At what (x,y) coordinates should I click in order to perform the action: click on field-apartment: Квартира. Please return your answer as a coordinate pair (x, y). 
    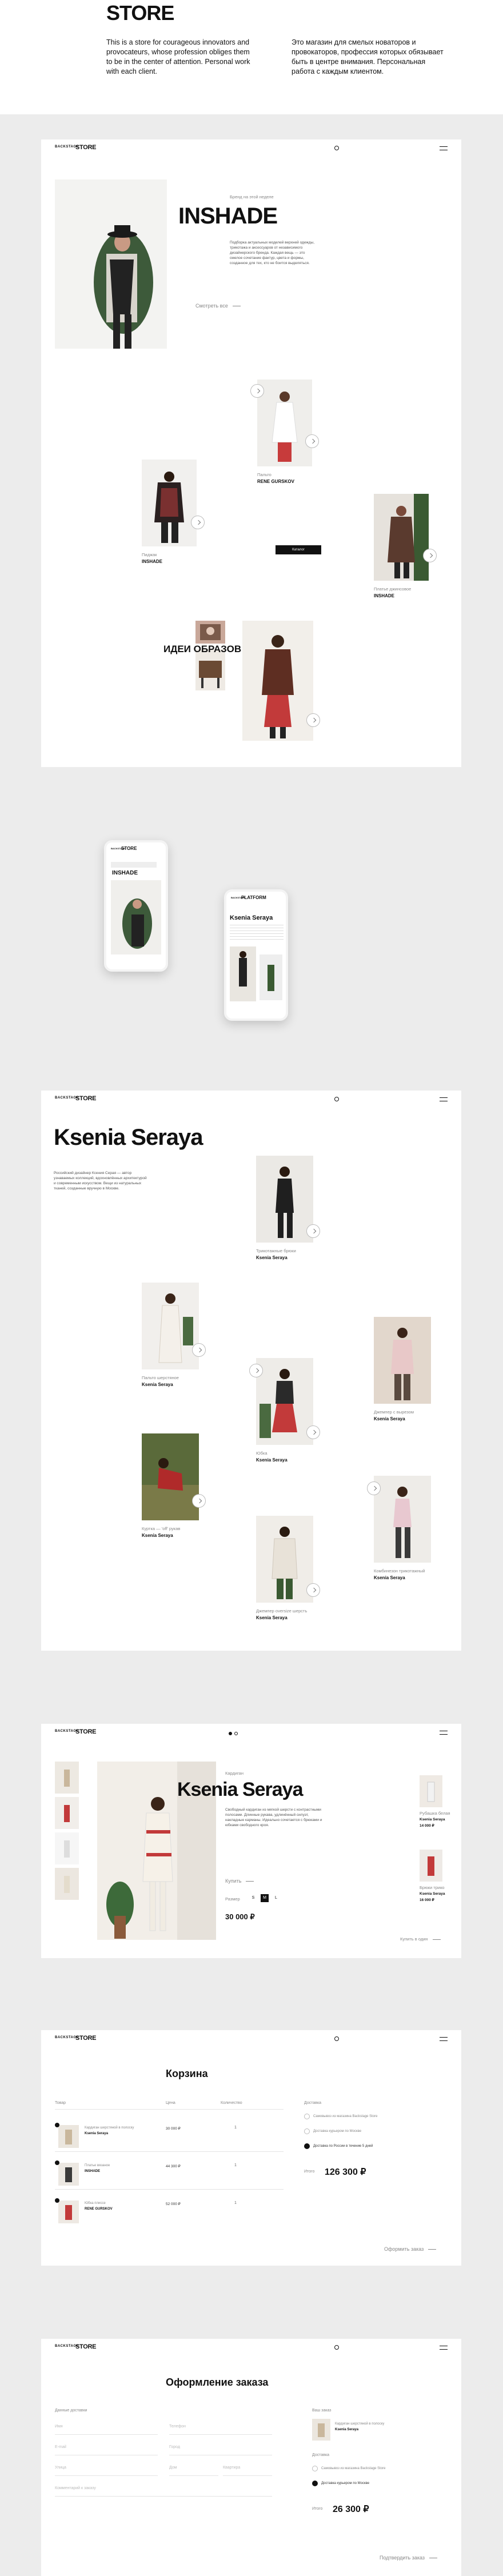
    Looking at the image, I should click on (247, 2468).